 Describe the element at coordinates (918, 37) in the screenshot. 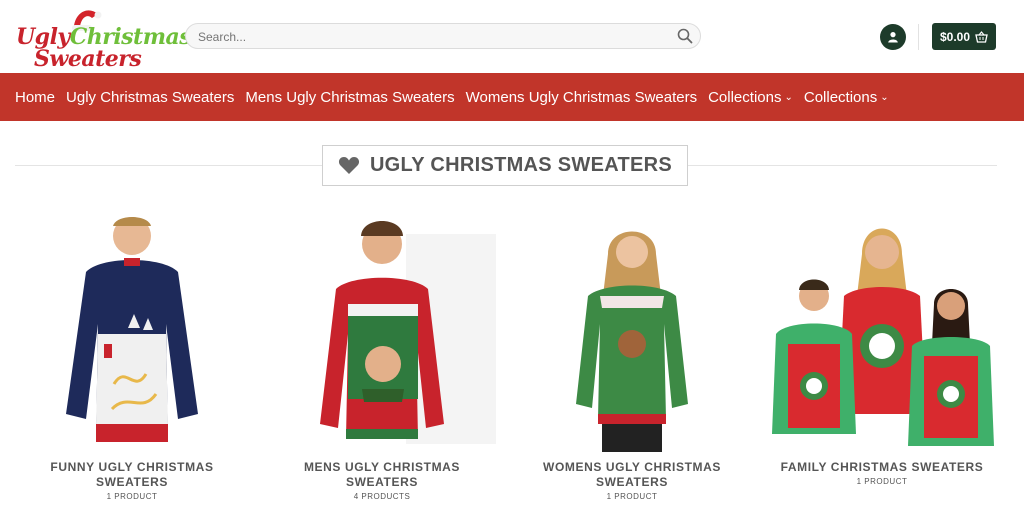

I see `header-divider` at that location.